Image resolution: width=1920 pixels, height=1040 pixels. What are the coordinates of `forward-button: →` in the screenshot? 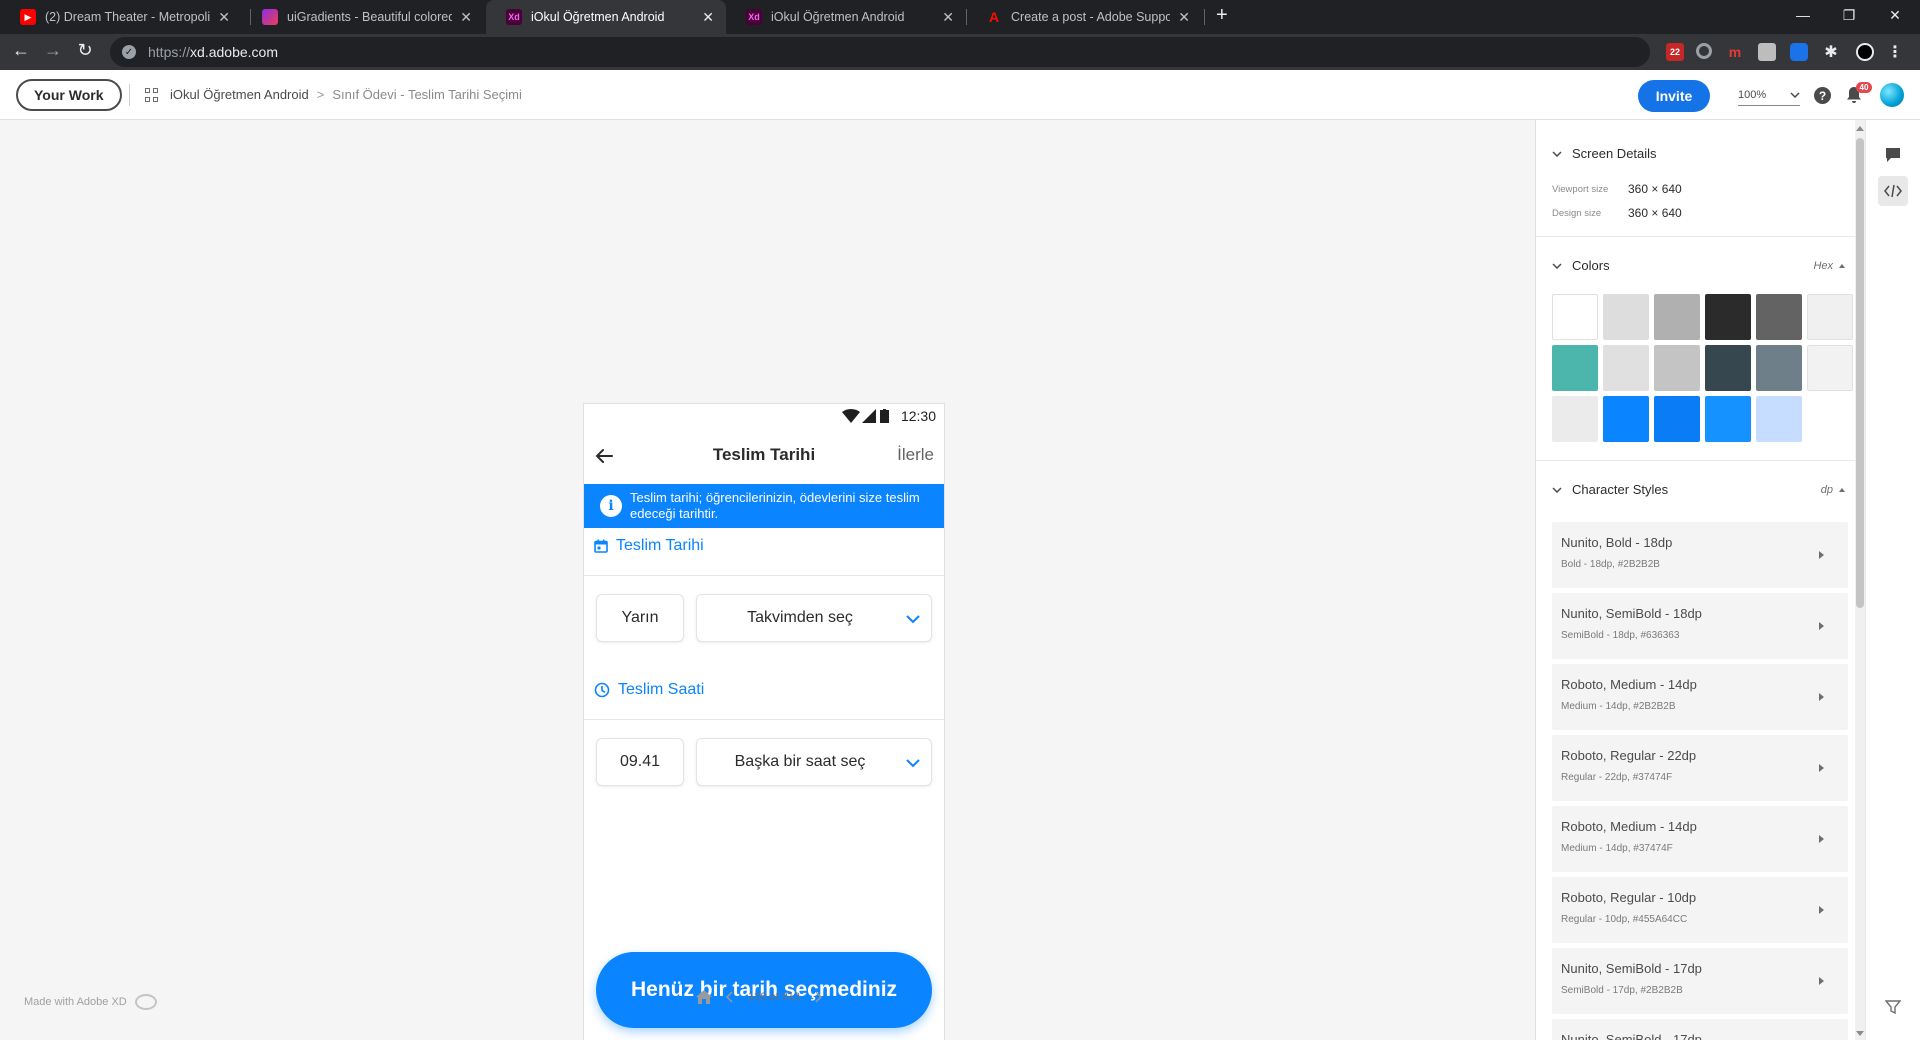 It's located at (53, 50).